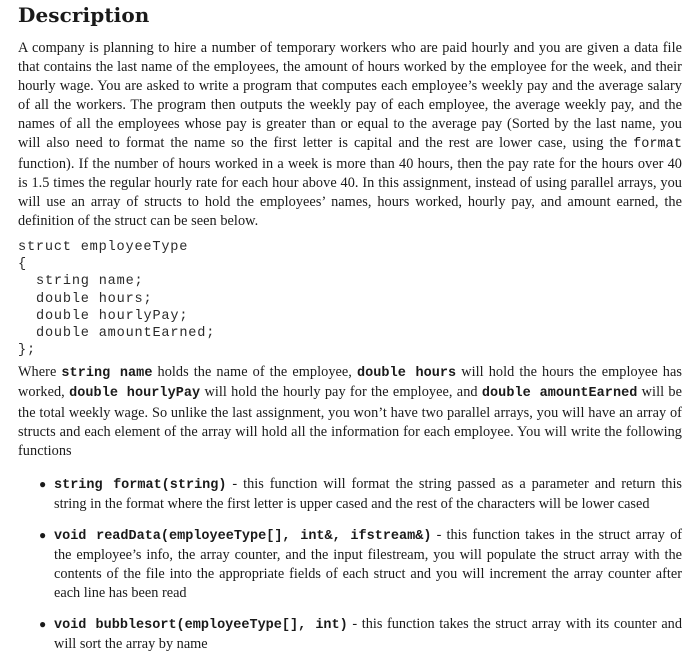 The height and width of the screenshot is (655, 700). Describe the element at coordinates (559, 394) in the screenshot. I see `code-inline-amountearned: double amountEarned` at that location.